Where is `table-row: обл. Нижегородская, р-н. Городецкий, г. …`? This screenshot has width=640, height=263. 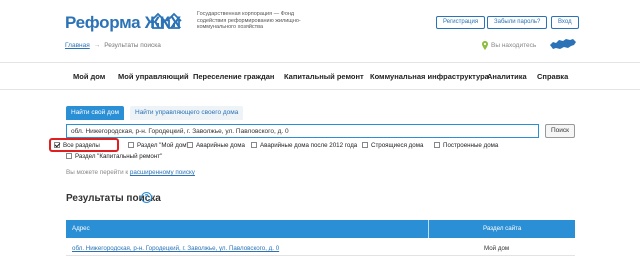 table-row: обл. Нижегородская, р-н. Городецкий, г. … is located at coordinates (320, 248).